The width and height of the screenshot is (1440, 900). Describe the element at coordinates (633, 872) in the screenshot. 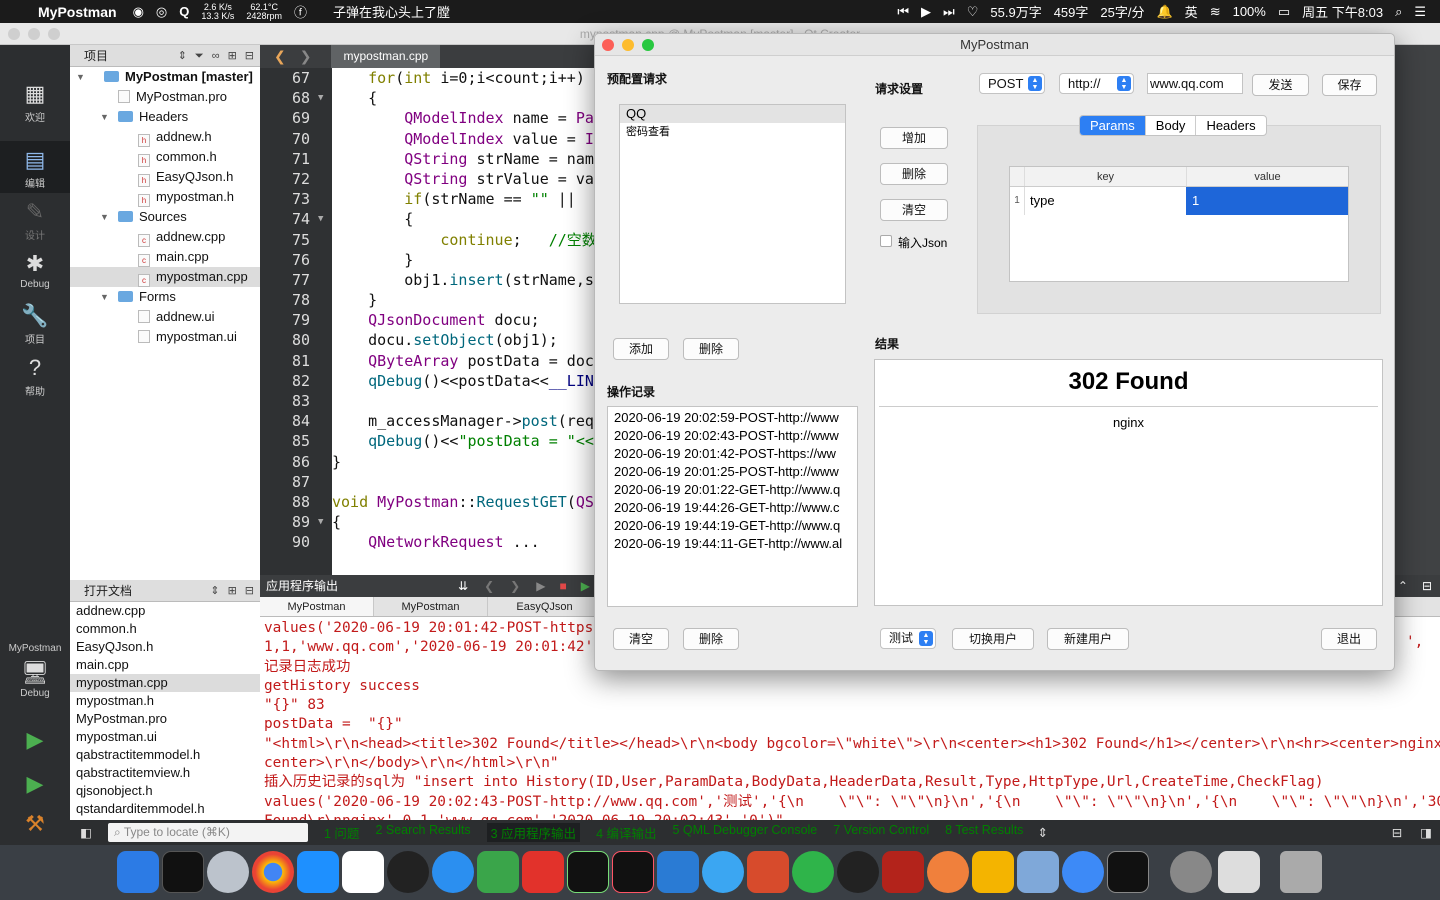

I see `intellij-icon` at that location.